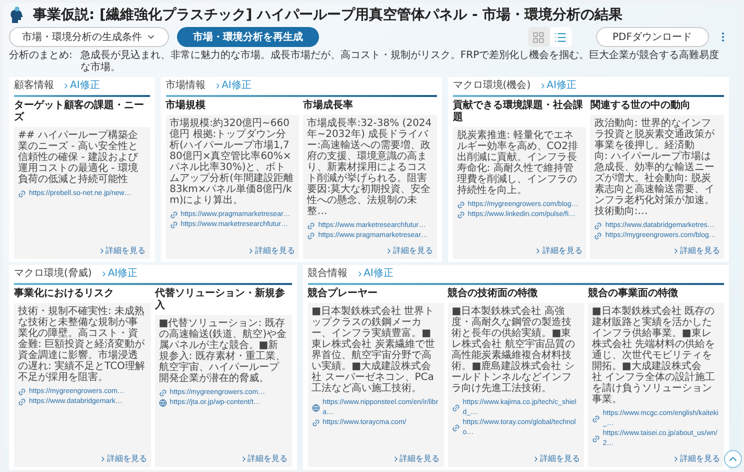 This screenshot has width=744, height=472. What do you see at coordinates (652, 37) in the screenshot?
I see `pdf-download-button: PDFダウンロード` at bounding box center [652, 37].